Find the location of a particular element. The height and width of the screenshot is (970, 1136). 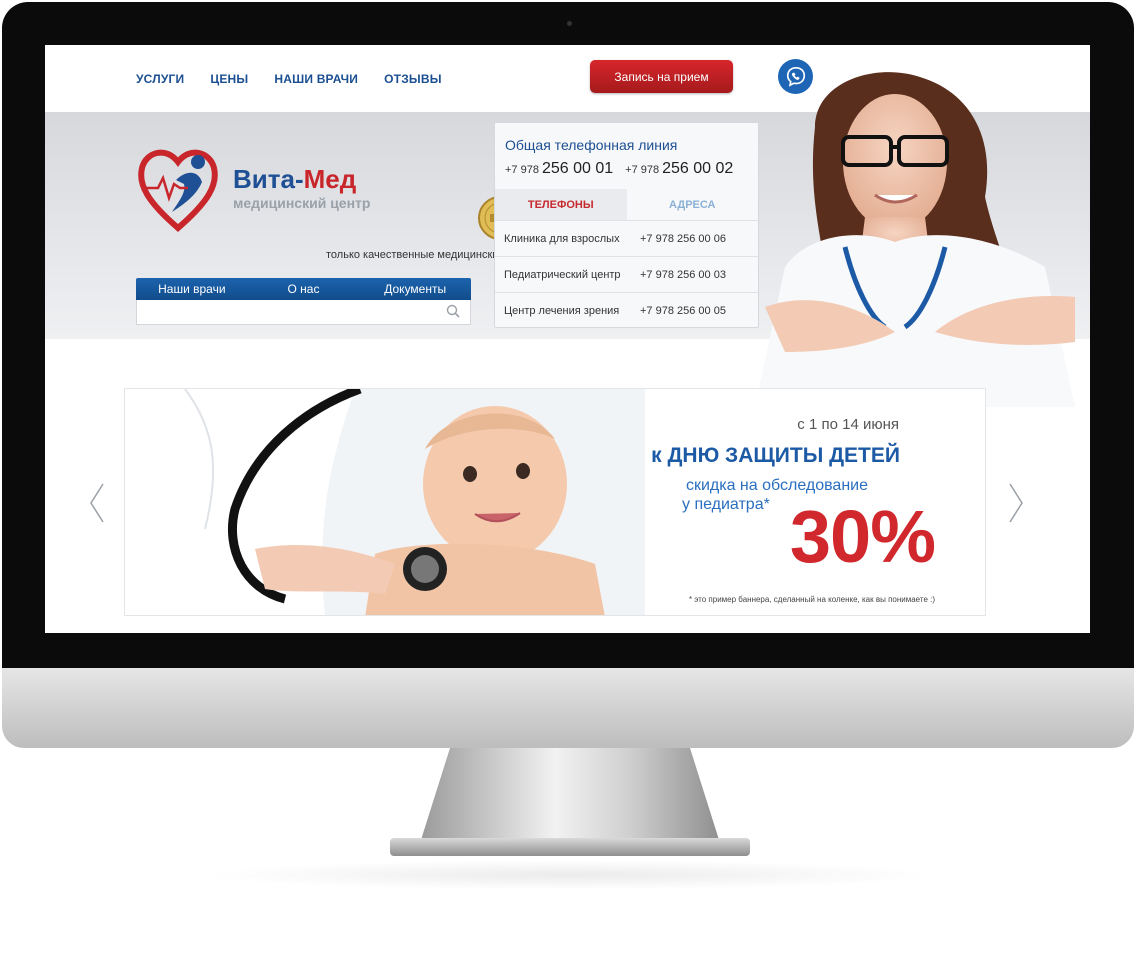

secondary-nav: Наши врачи О нас Документы is located at coordinates (303, 289).